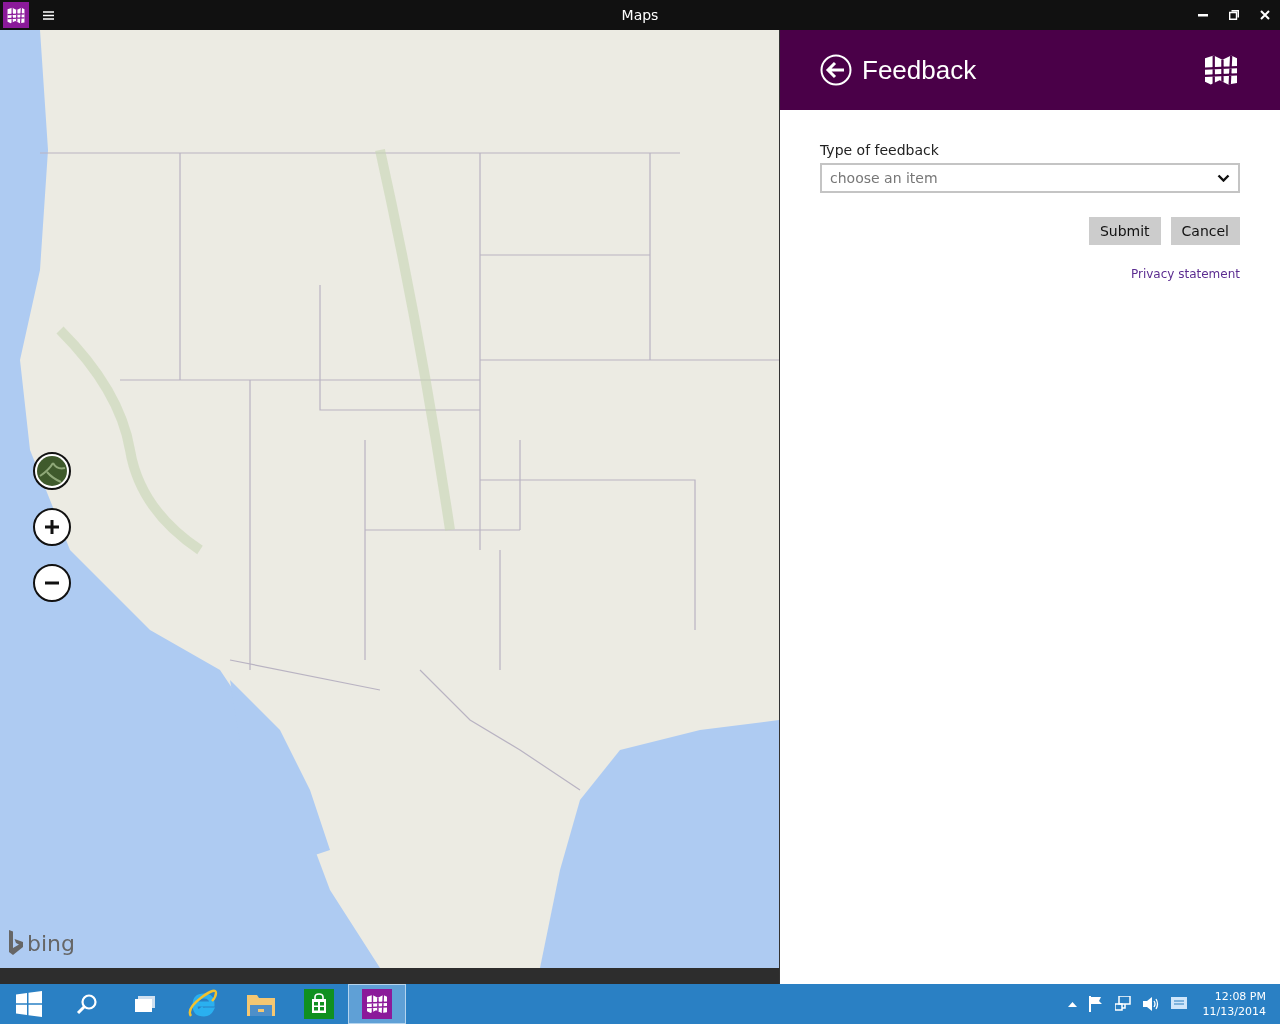 The height and width of the screenshot is (1024, 1280). I want to click on network-tray-button, so click(1122, 1004).